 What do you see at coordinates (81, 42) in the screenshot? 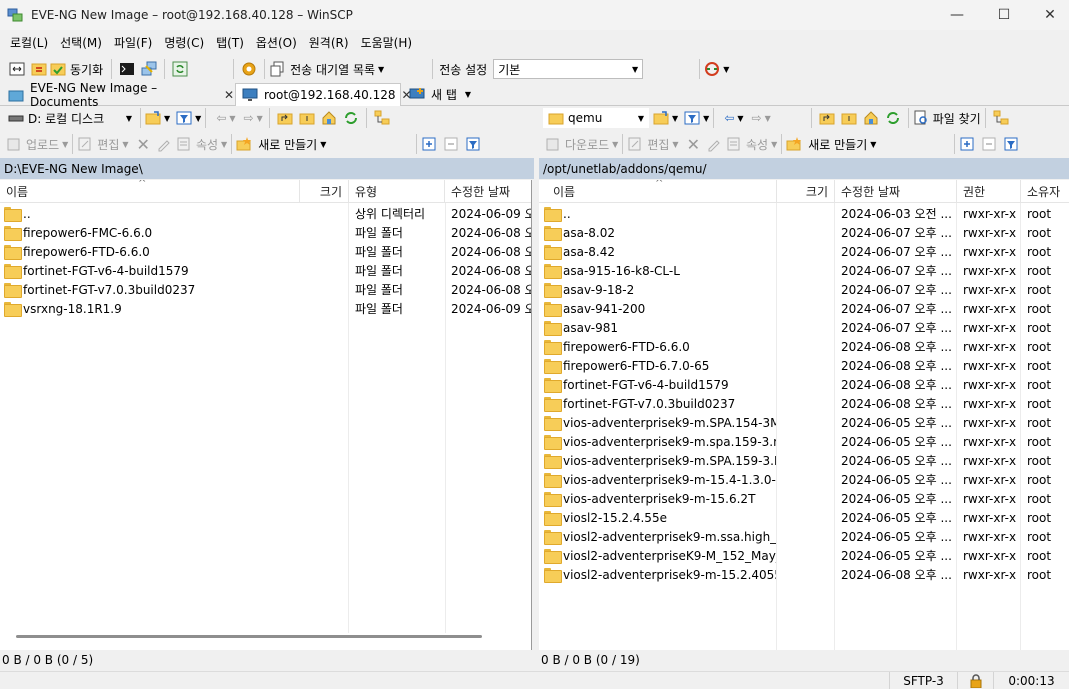
I see `menu-select: 선택(M)` at bounding box center [81, 42].